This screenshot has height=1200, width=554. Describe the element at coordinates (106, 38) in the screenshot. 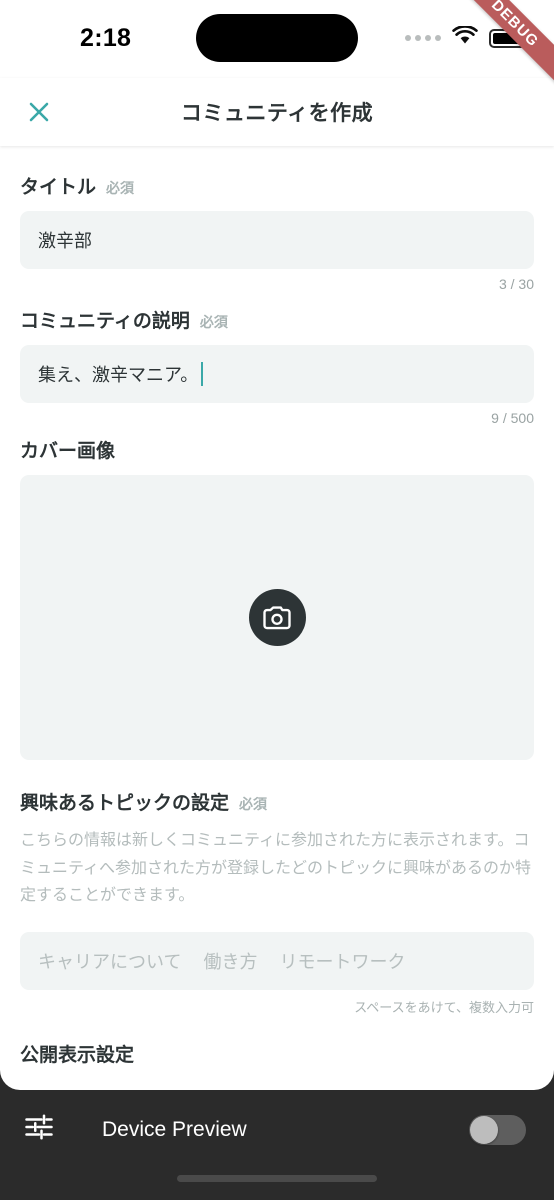

I see `status-bar-time: 2:18` at that location.